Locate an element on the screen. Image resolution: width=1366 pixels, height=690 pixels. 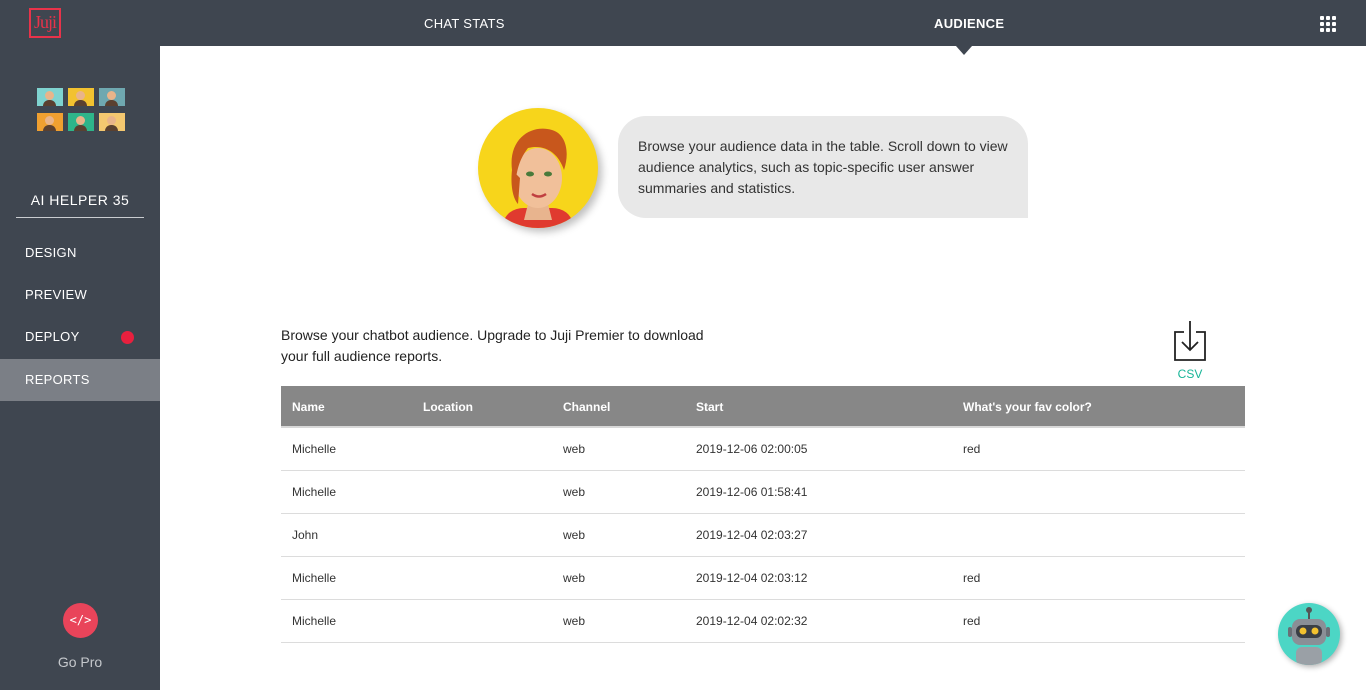
active-tab-caret-icon is located at coordinates (964, 50).